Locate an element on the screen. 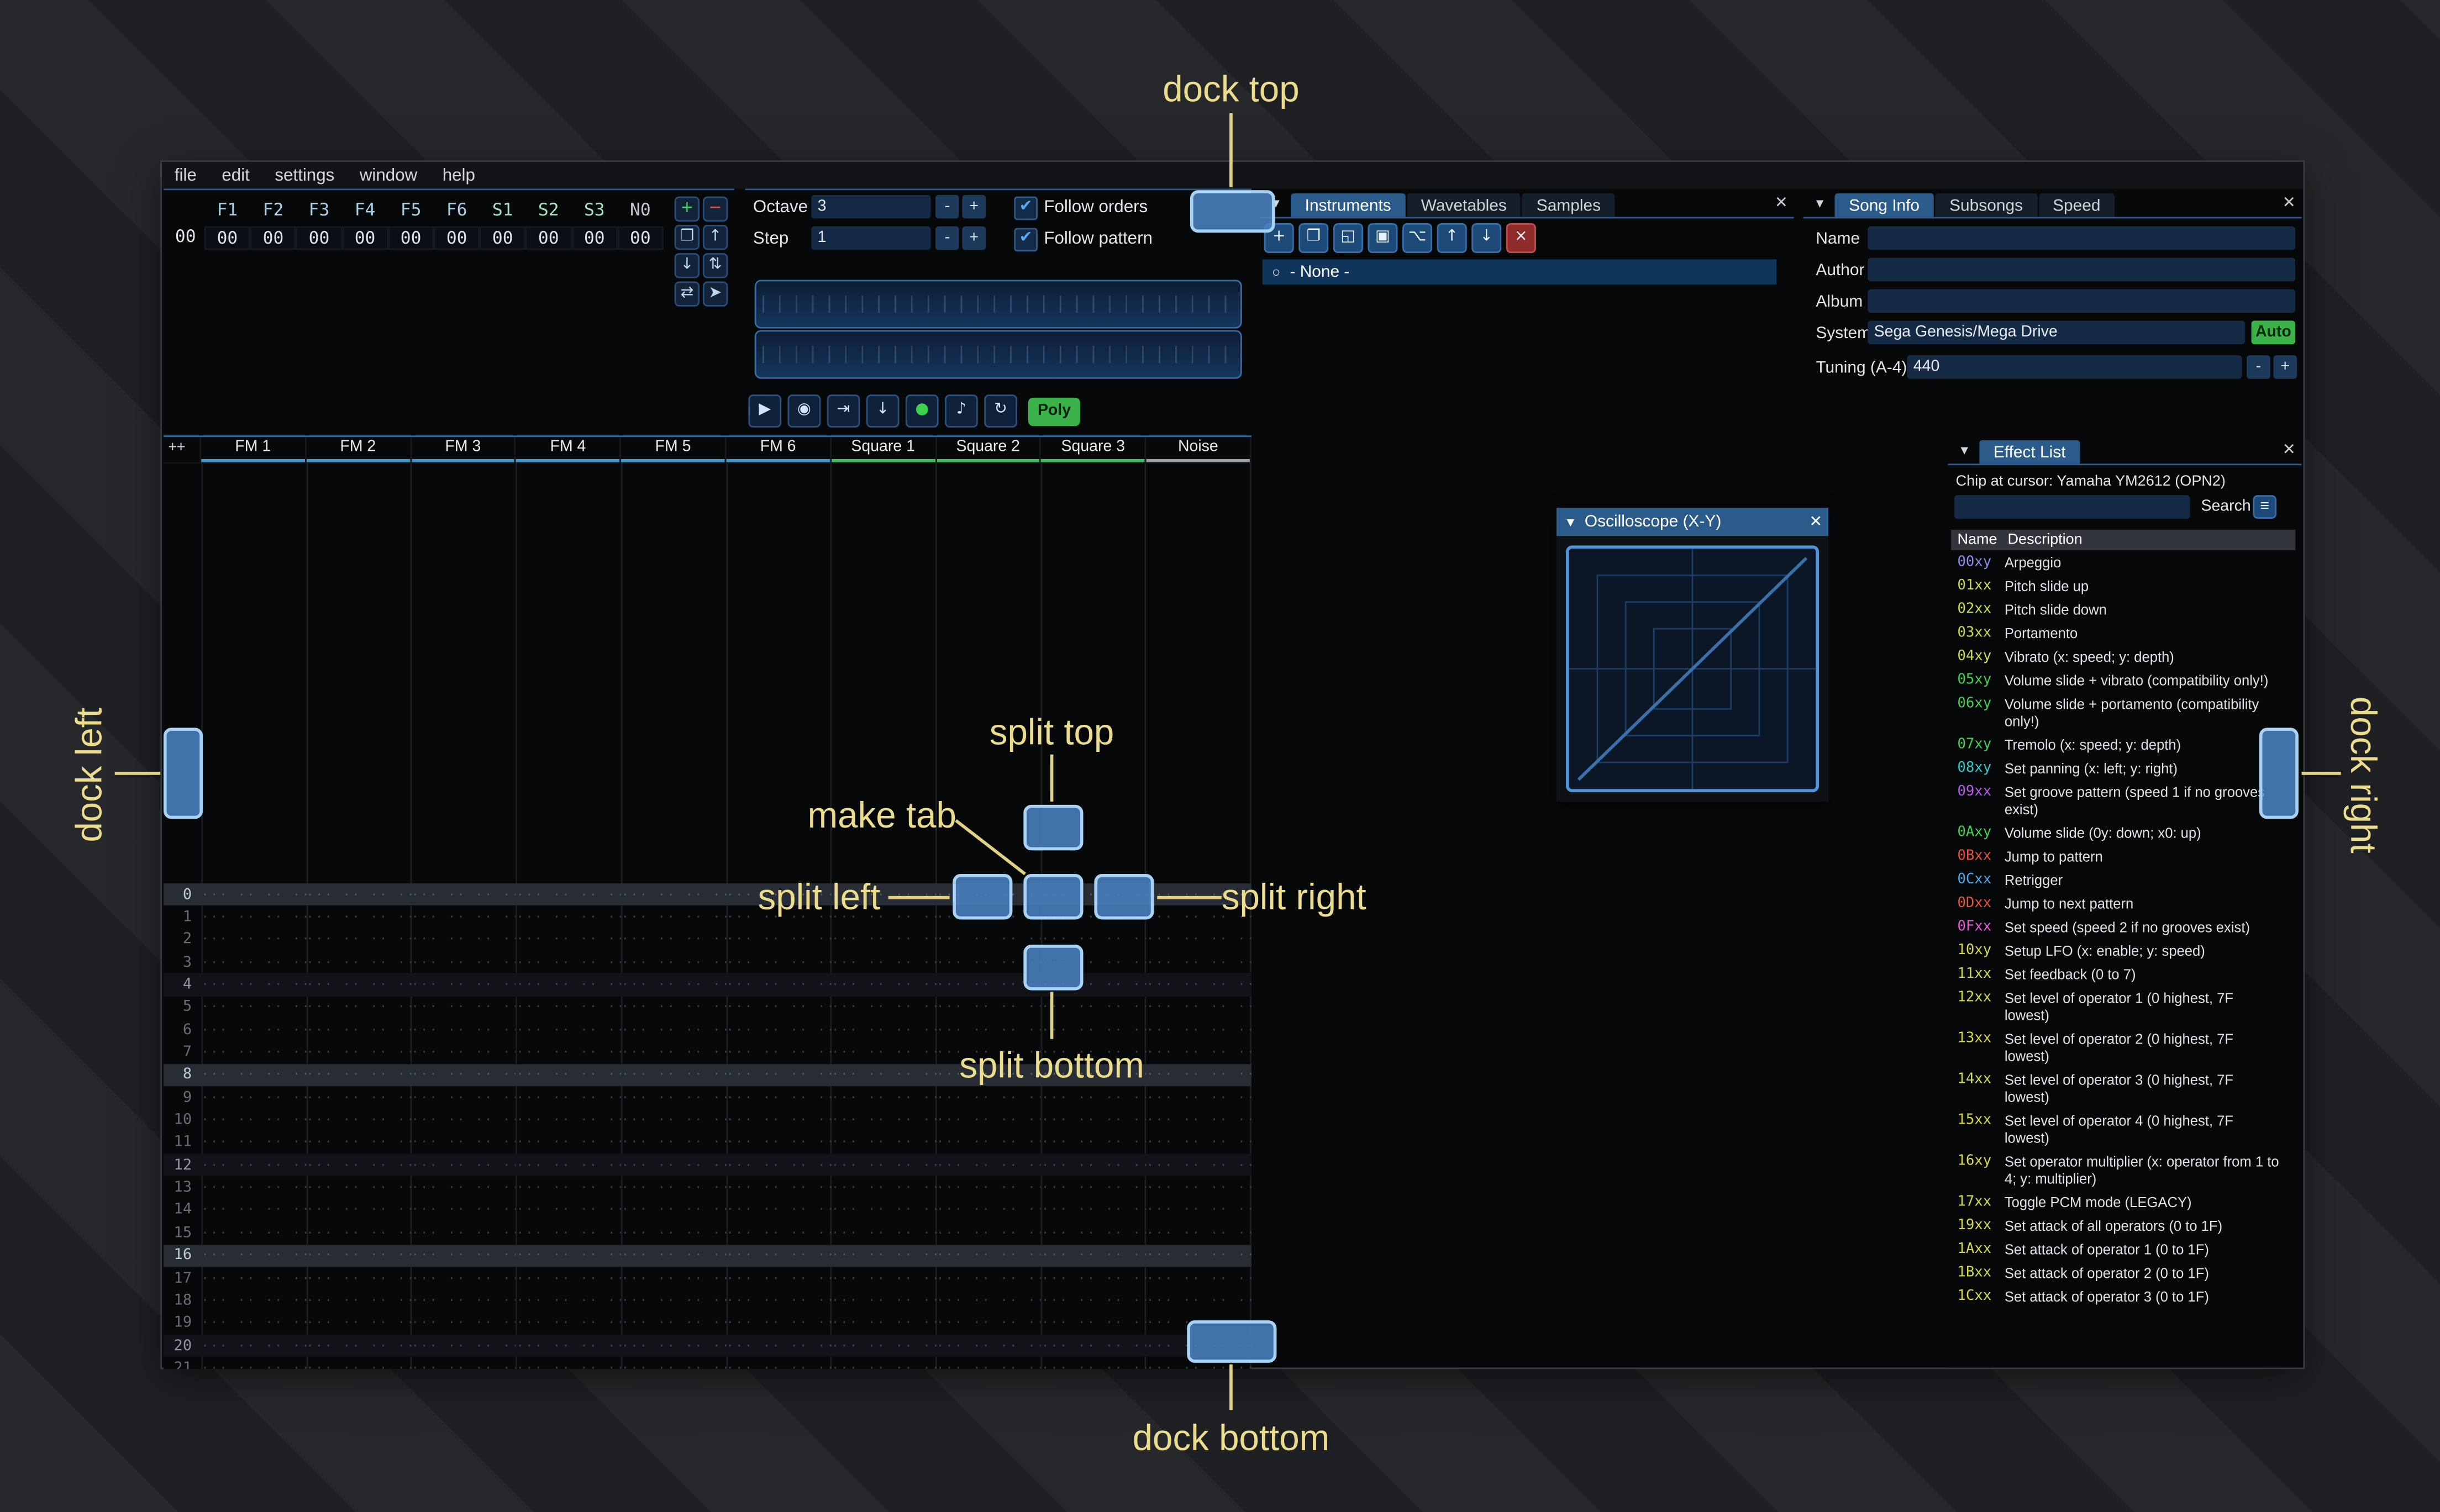 This screenshot has height=1512, width=2440. step-increase-button: + is located at coordinates (974, 238).